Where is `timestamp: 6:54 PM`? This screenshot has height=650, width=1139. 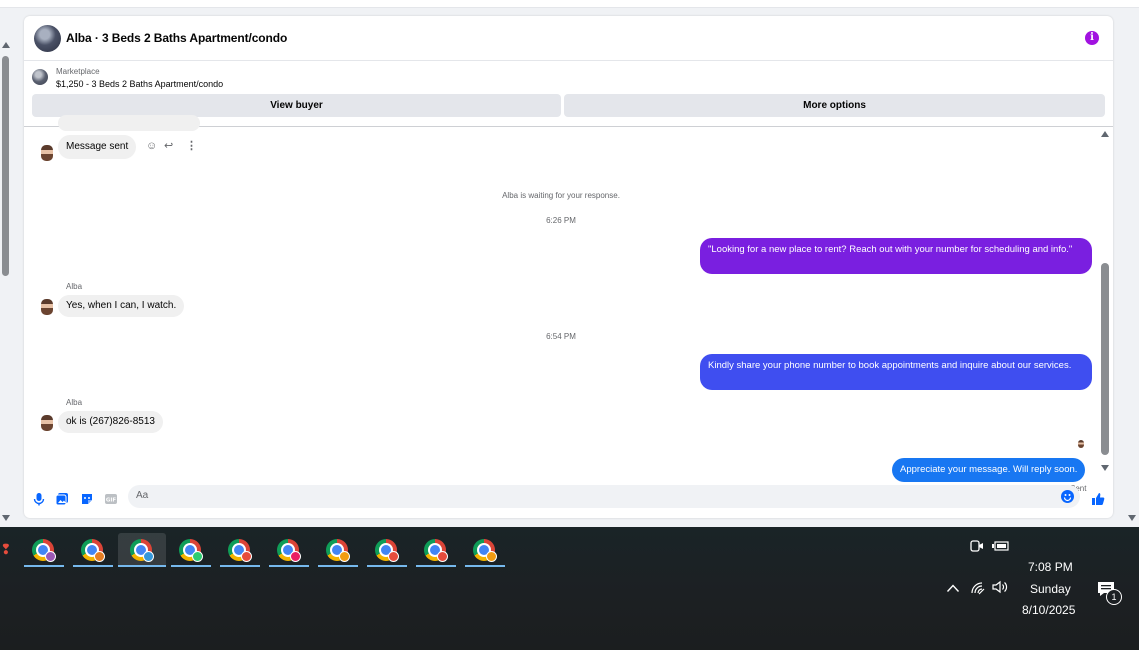
timestamp: 6:54 PM is located at coordinates (561, 336).